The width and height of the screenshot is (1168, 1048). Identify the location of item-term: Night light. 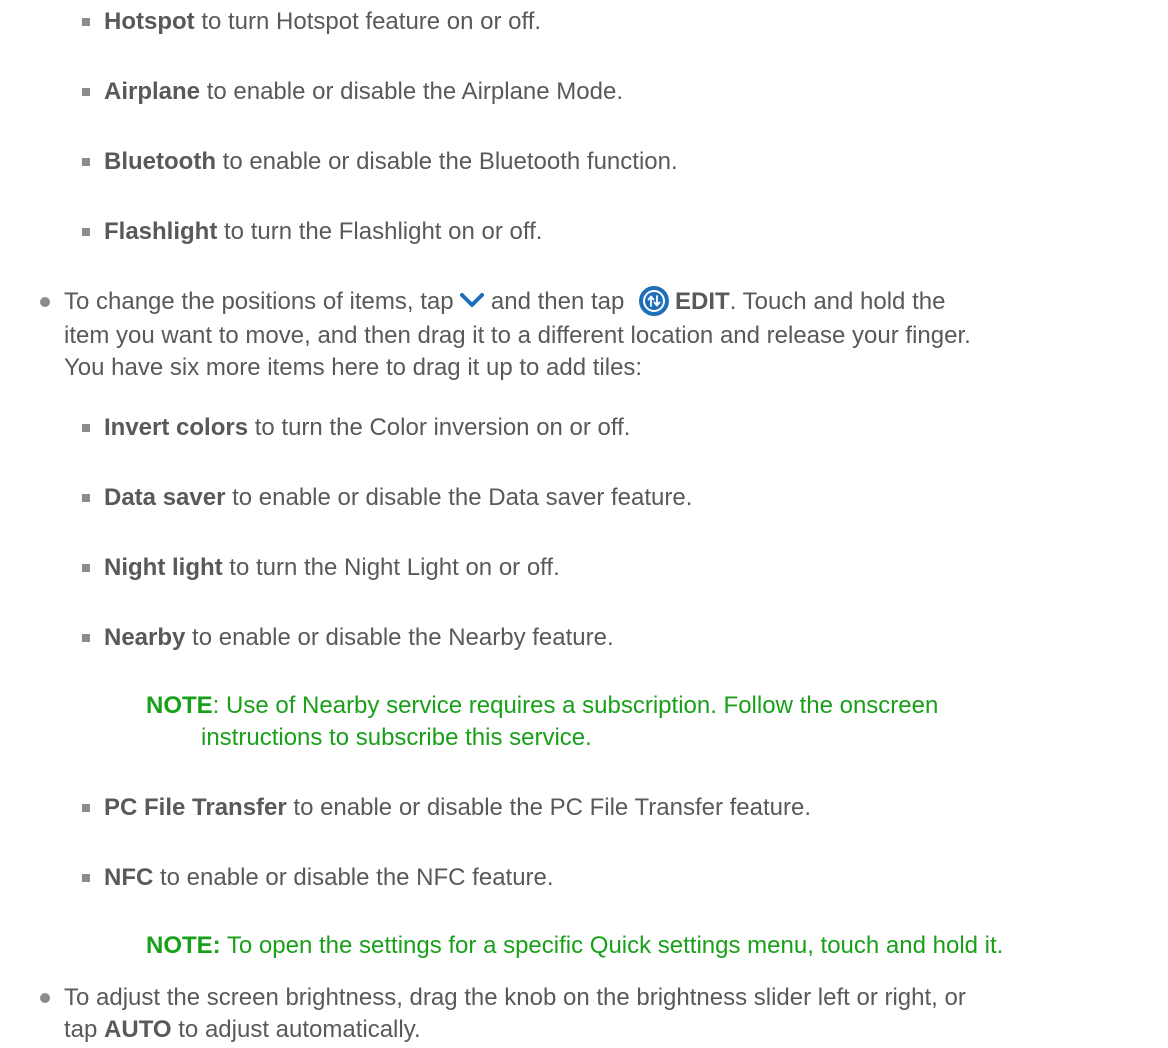
(163, 567).